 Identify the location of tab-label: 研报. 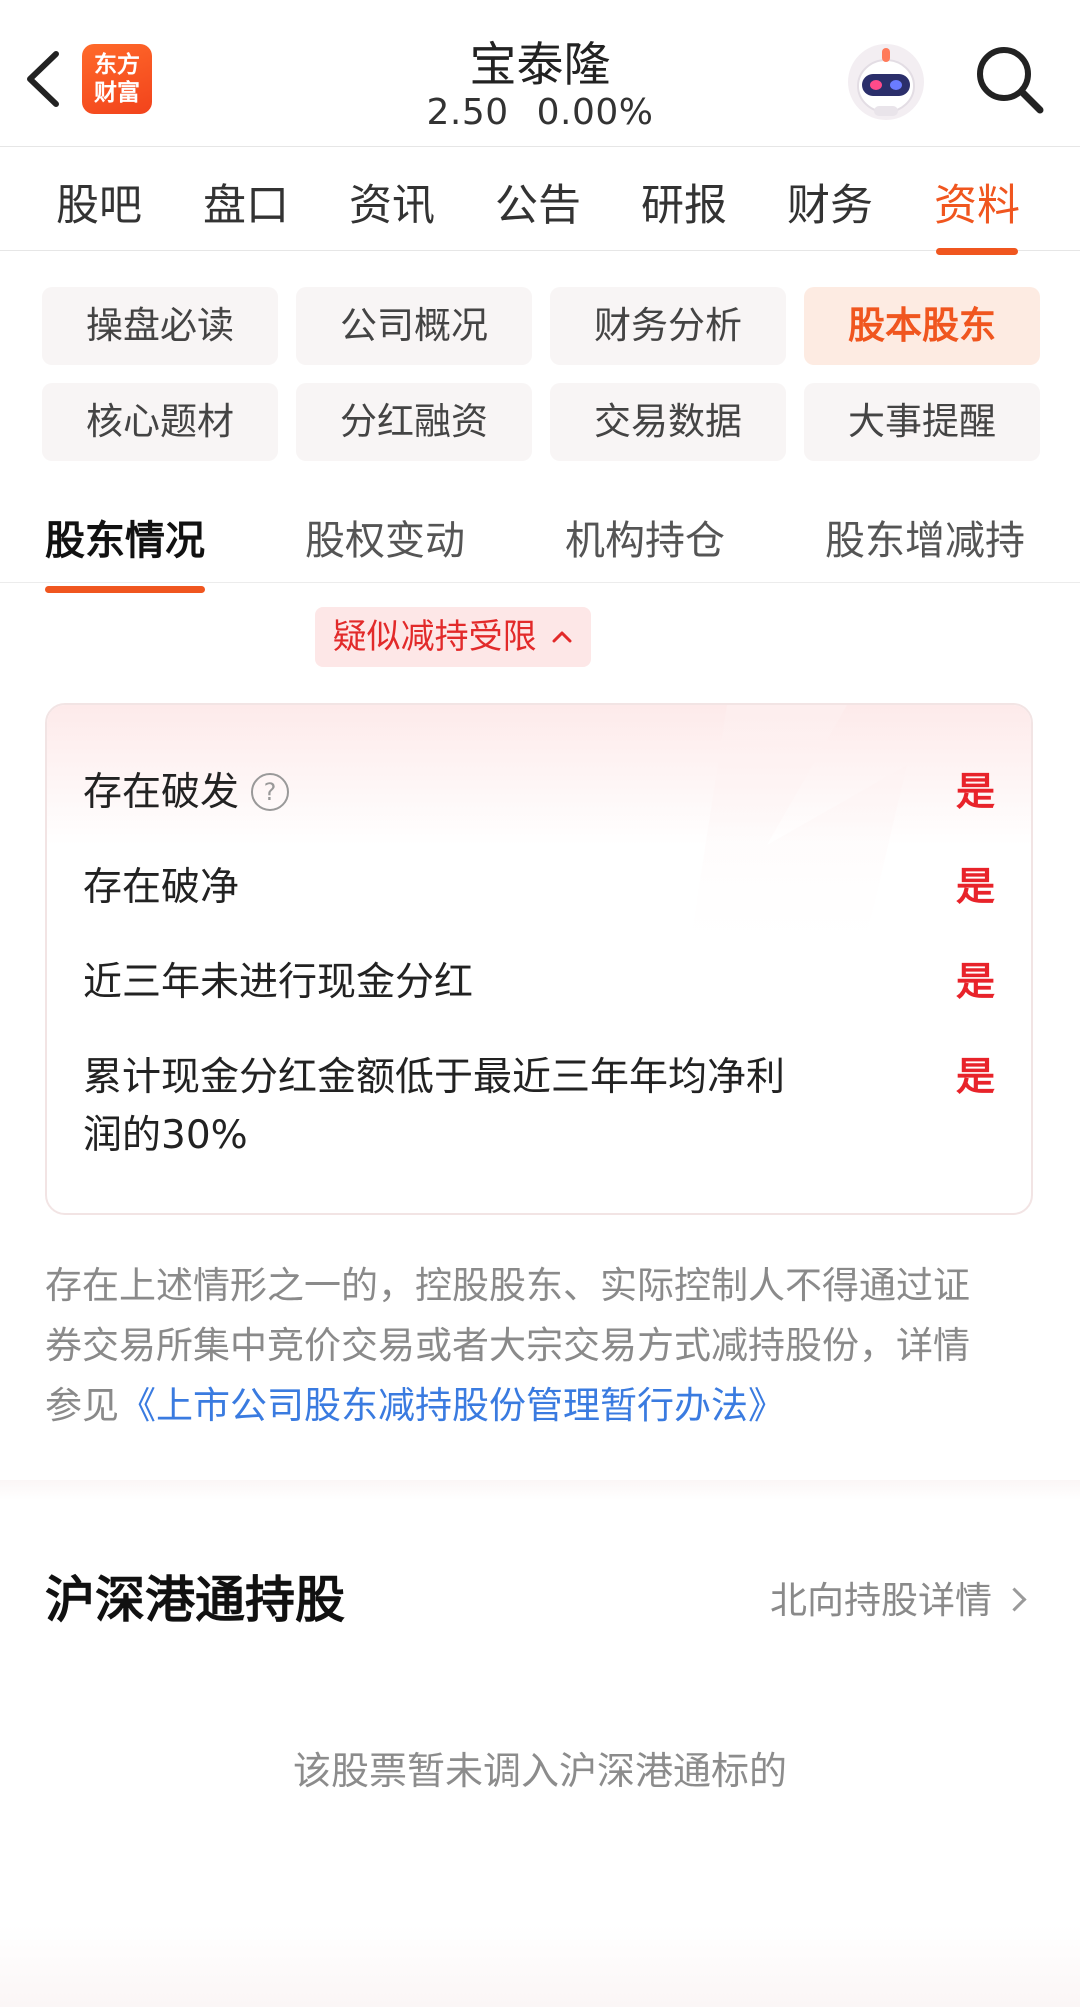
(684, 206).